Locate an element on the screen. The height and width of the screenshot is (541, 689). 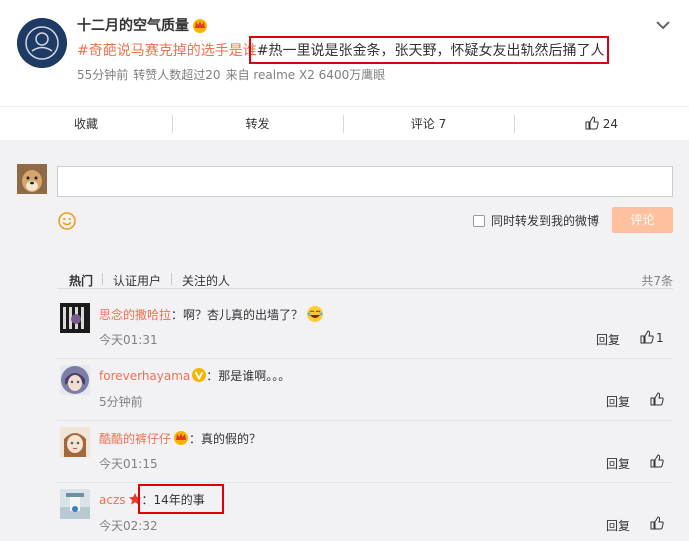
post-source: 来自 realme X2 6400万鹰眼 is located at coordinates (305, 75).